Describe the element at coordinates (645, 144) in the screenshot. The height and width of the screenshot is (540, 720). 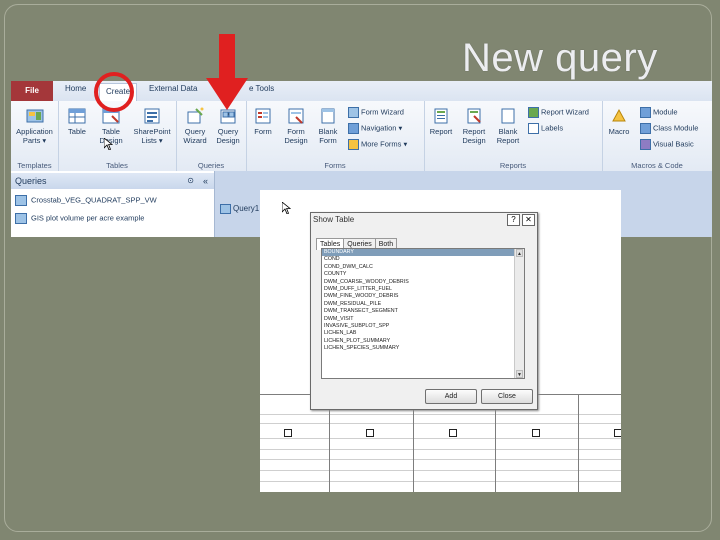
I see `visual-basic-icon` at that location.